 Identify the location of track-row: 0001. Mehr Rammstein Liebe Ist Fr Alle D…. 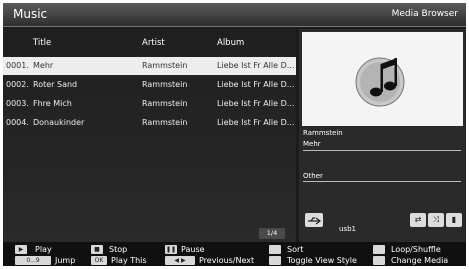
(149, 66).